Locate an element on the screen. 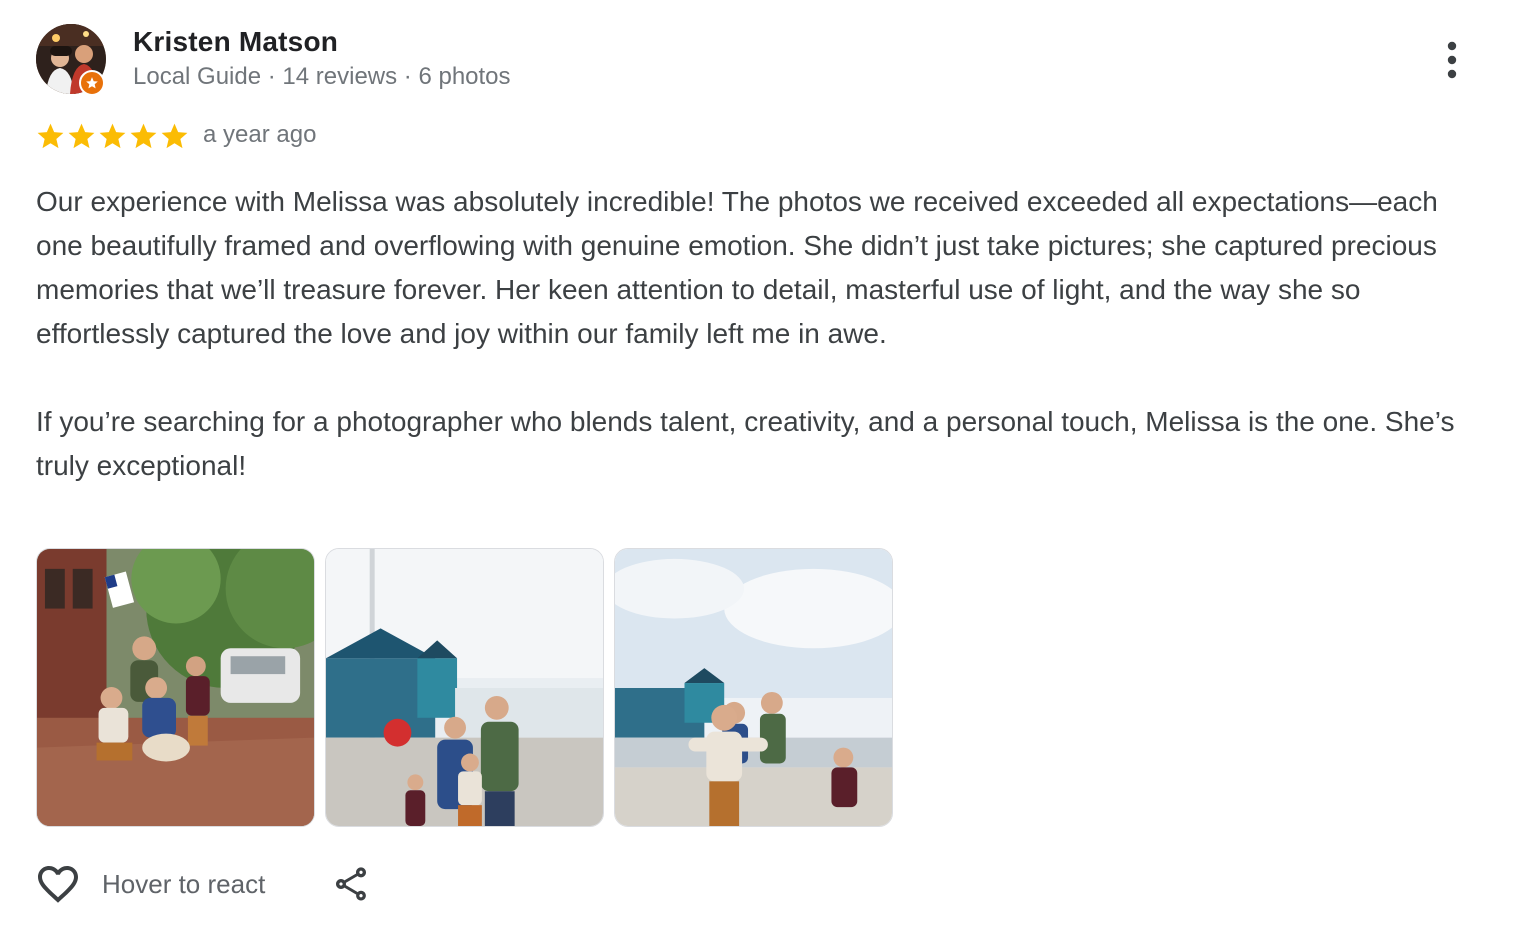 This screenshot has height=949, width=1513. reviewer-name: Kristen Matson is located at coordinates (235, 42).